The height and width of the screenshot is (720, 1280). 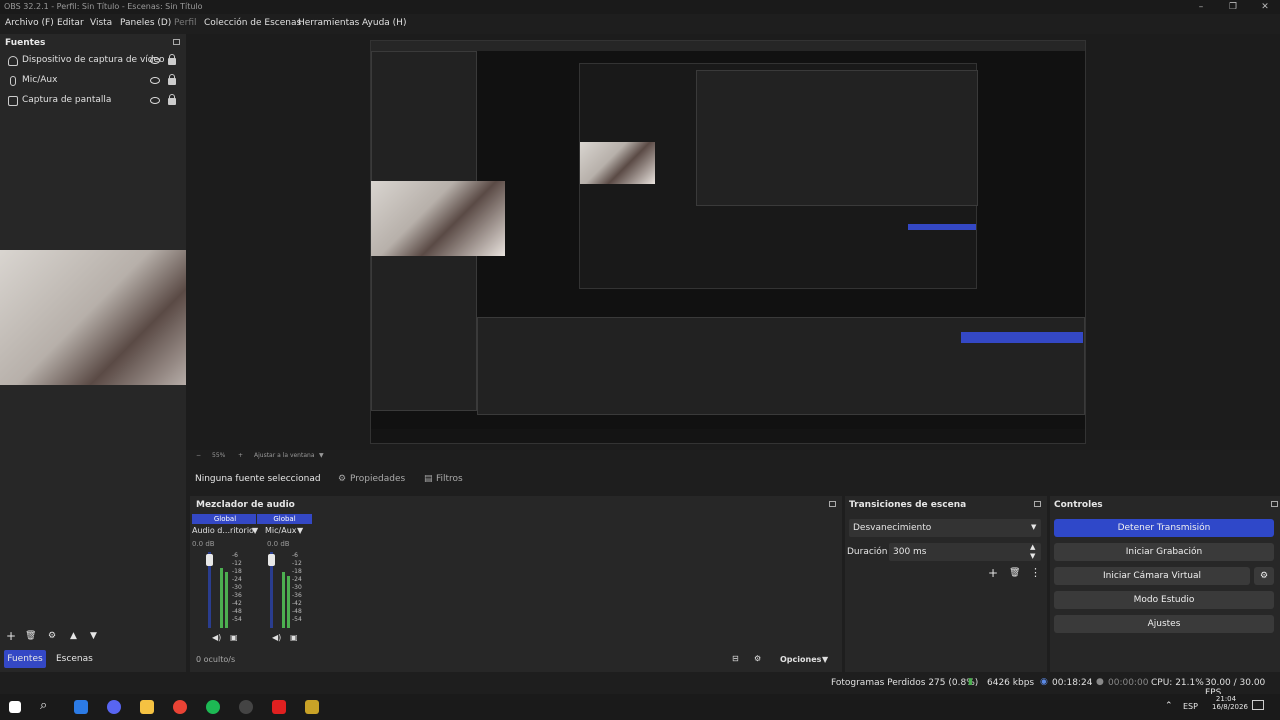 I want to click on notification-icon, so click(x=1258, y=705).